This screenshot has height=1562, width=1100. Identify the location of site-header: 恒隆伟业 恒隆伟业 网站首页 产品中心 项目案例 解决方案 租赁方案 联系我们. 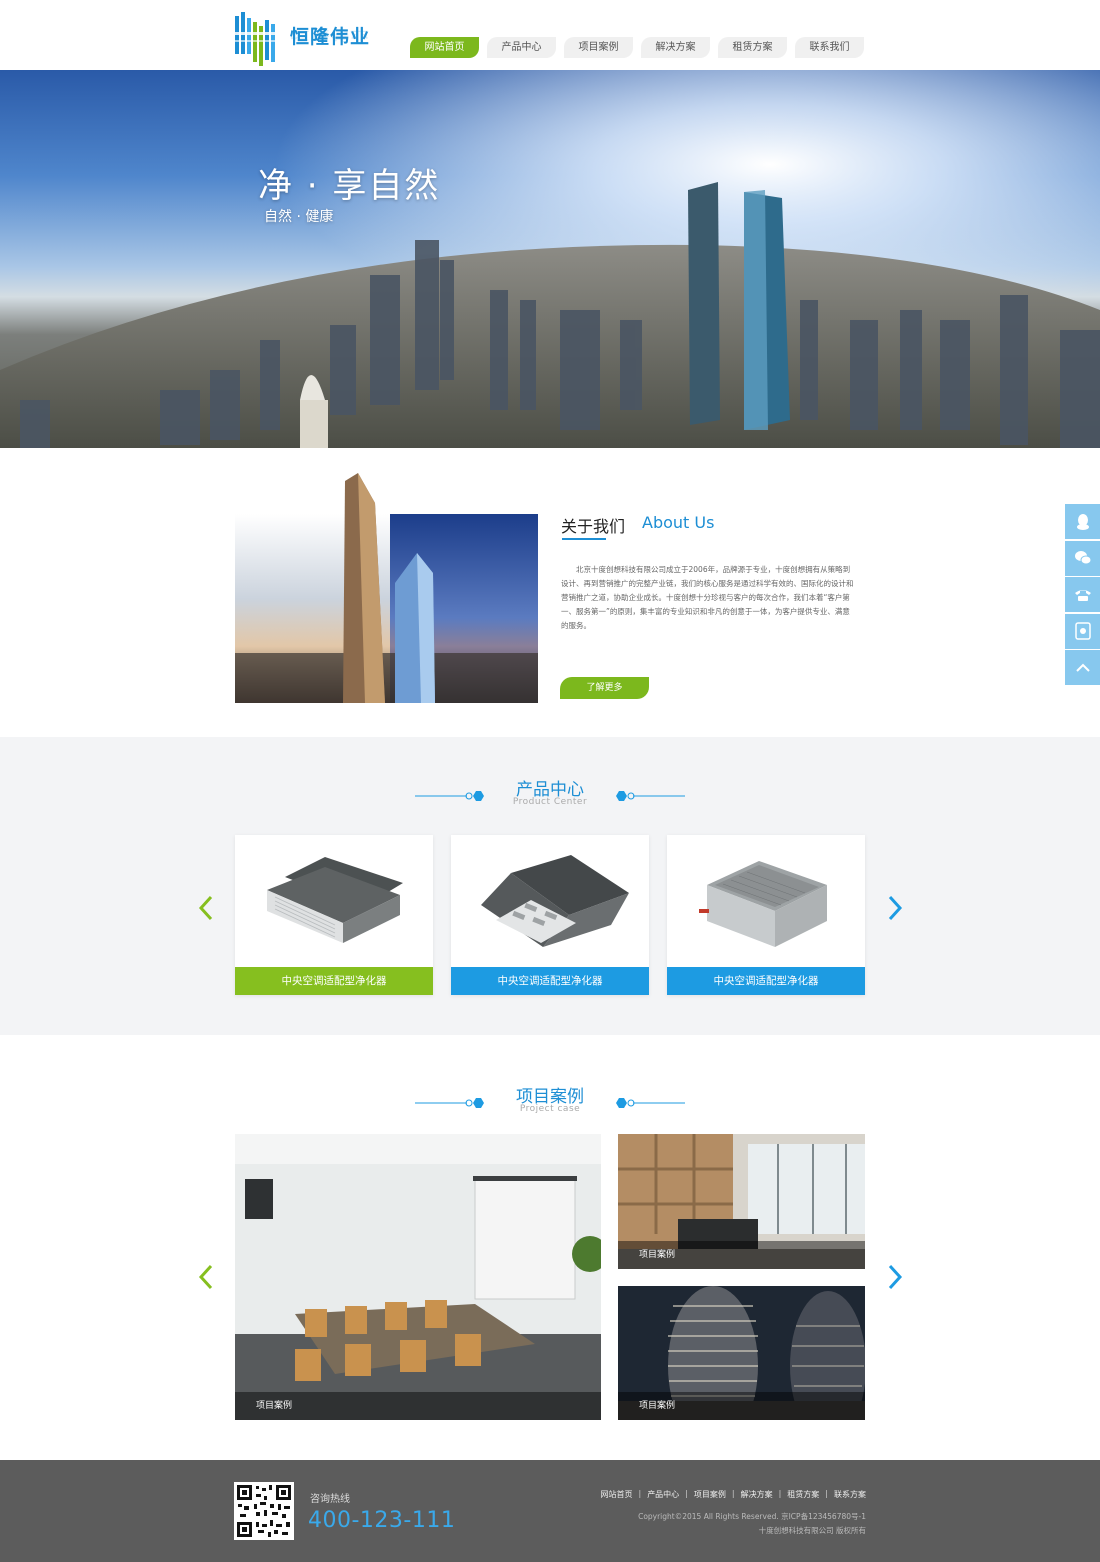
(550, 35).